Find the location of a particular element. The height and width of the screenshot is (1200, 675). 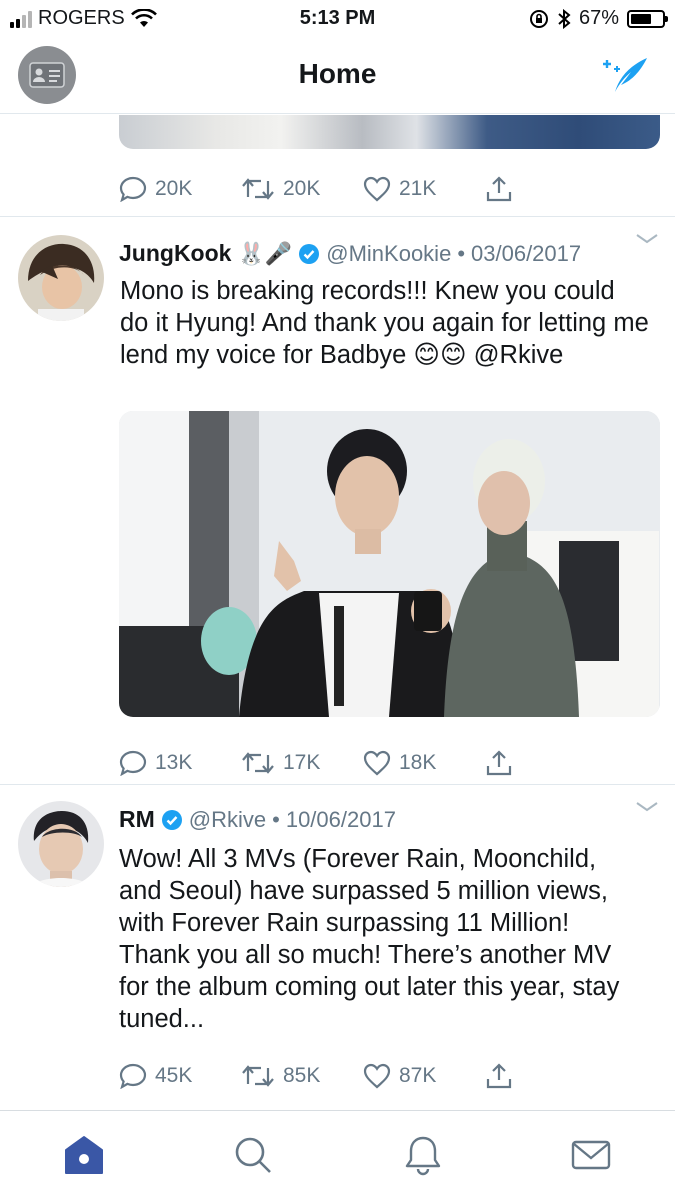

tweet-actions: 13K 17K 18K is located at coordinates (316, 763).